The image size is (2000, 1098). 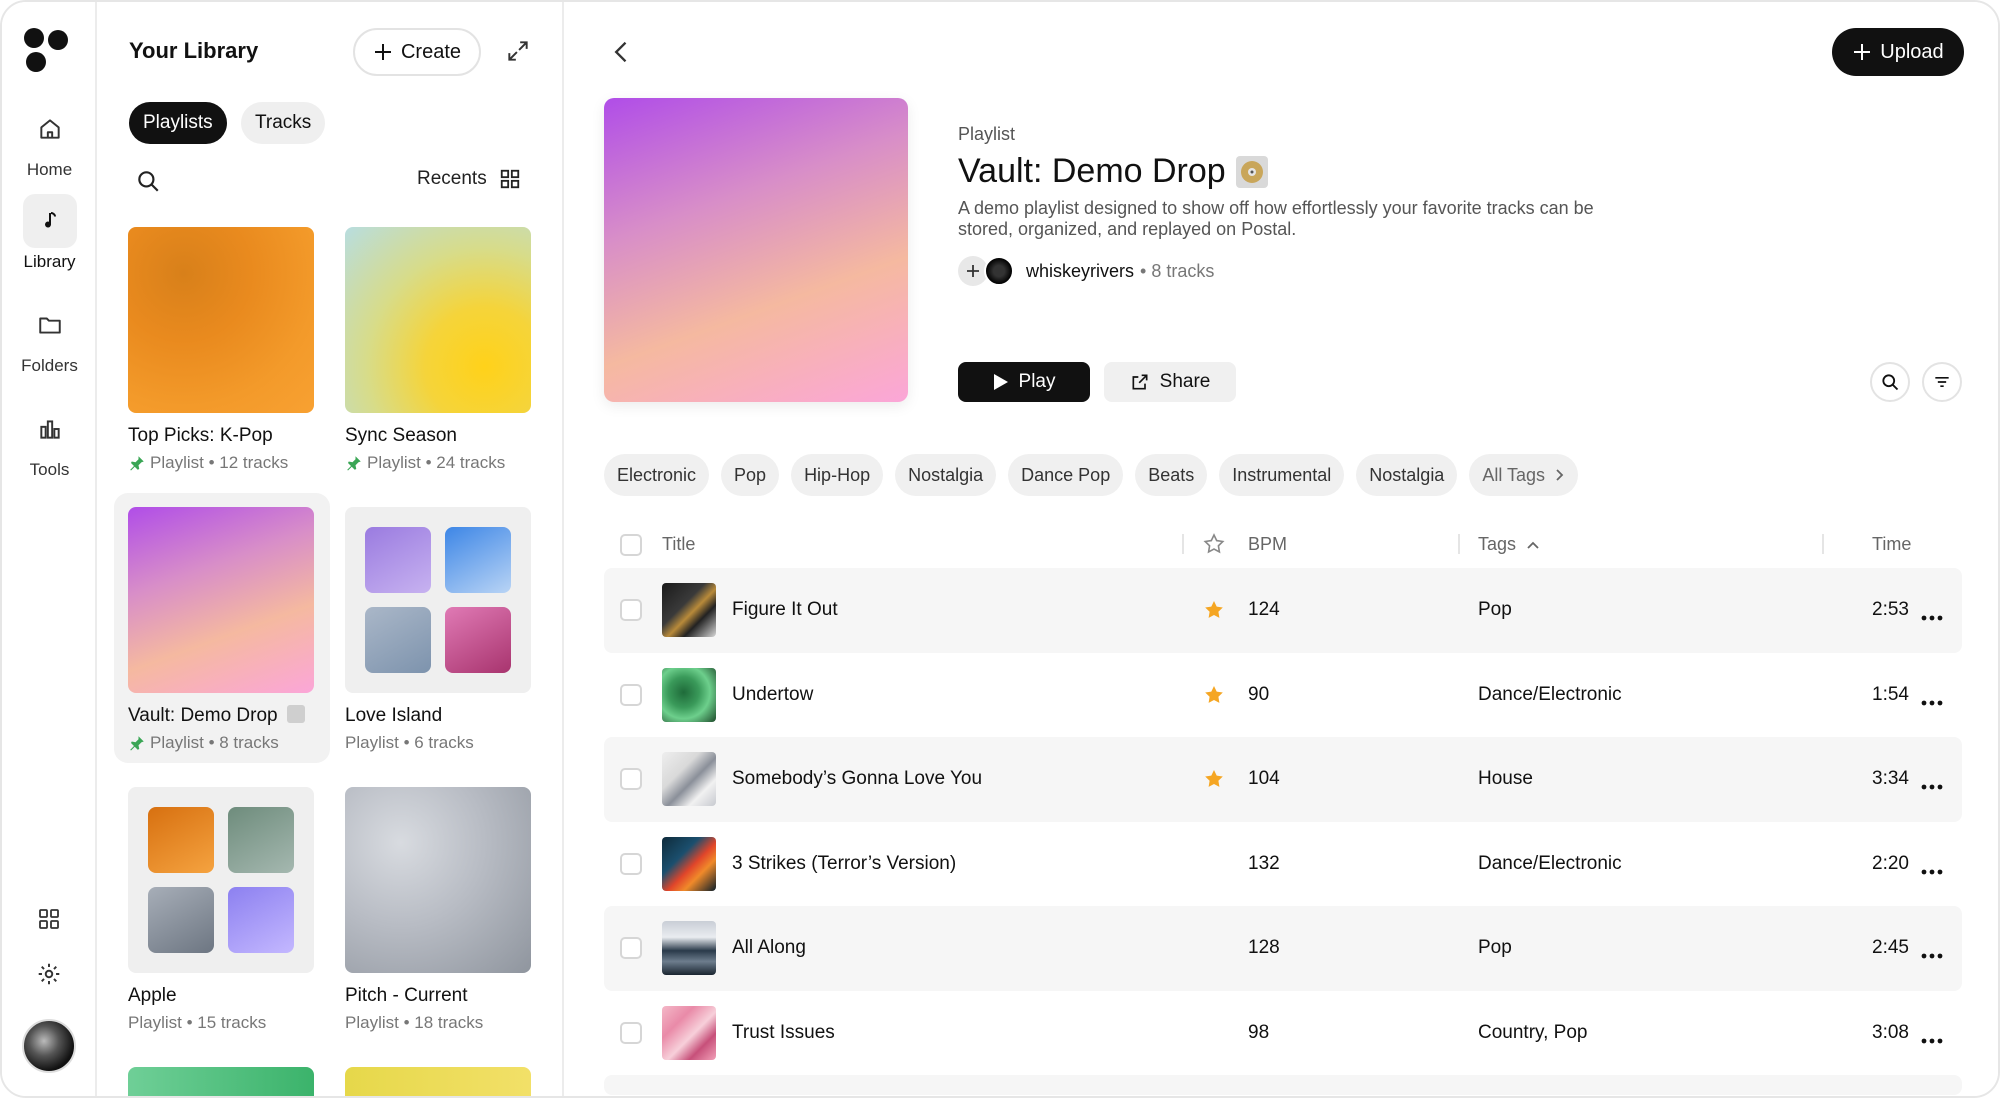 What do you see at coordinates (1942, 382) in the screenshot?
I see `filter-button` at bounding box center [1942, 382].